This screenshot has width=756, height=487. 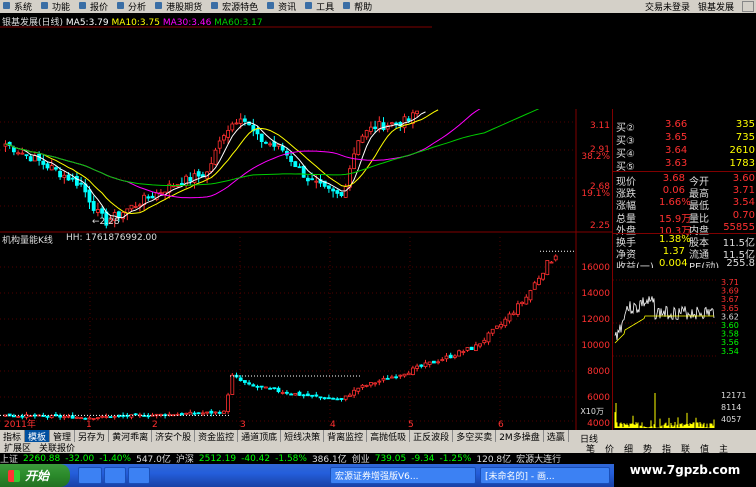 What do you see at coordinates (748, 6) in the screenshot?
I see `window-min-icon` at bounding box center [748, 6].